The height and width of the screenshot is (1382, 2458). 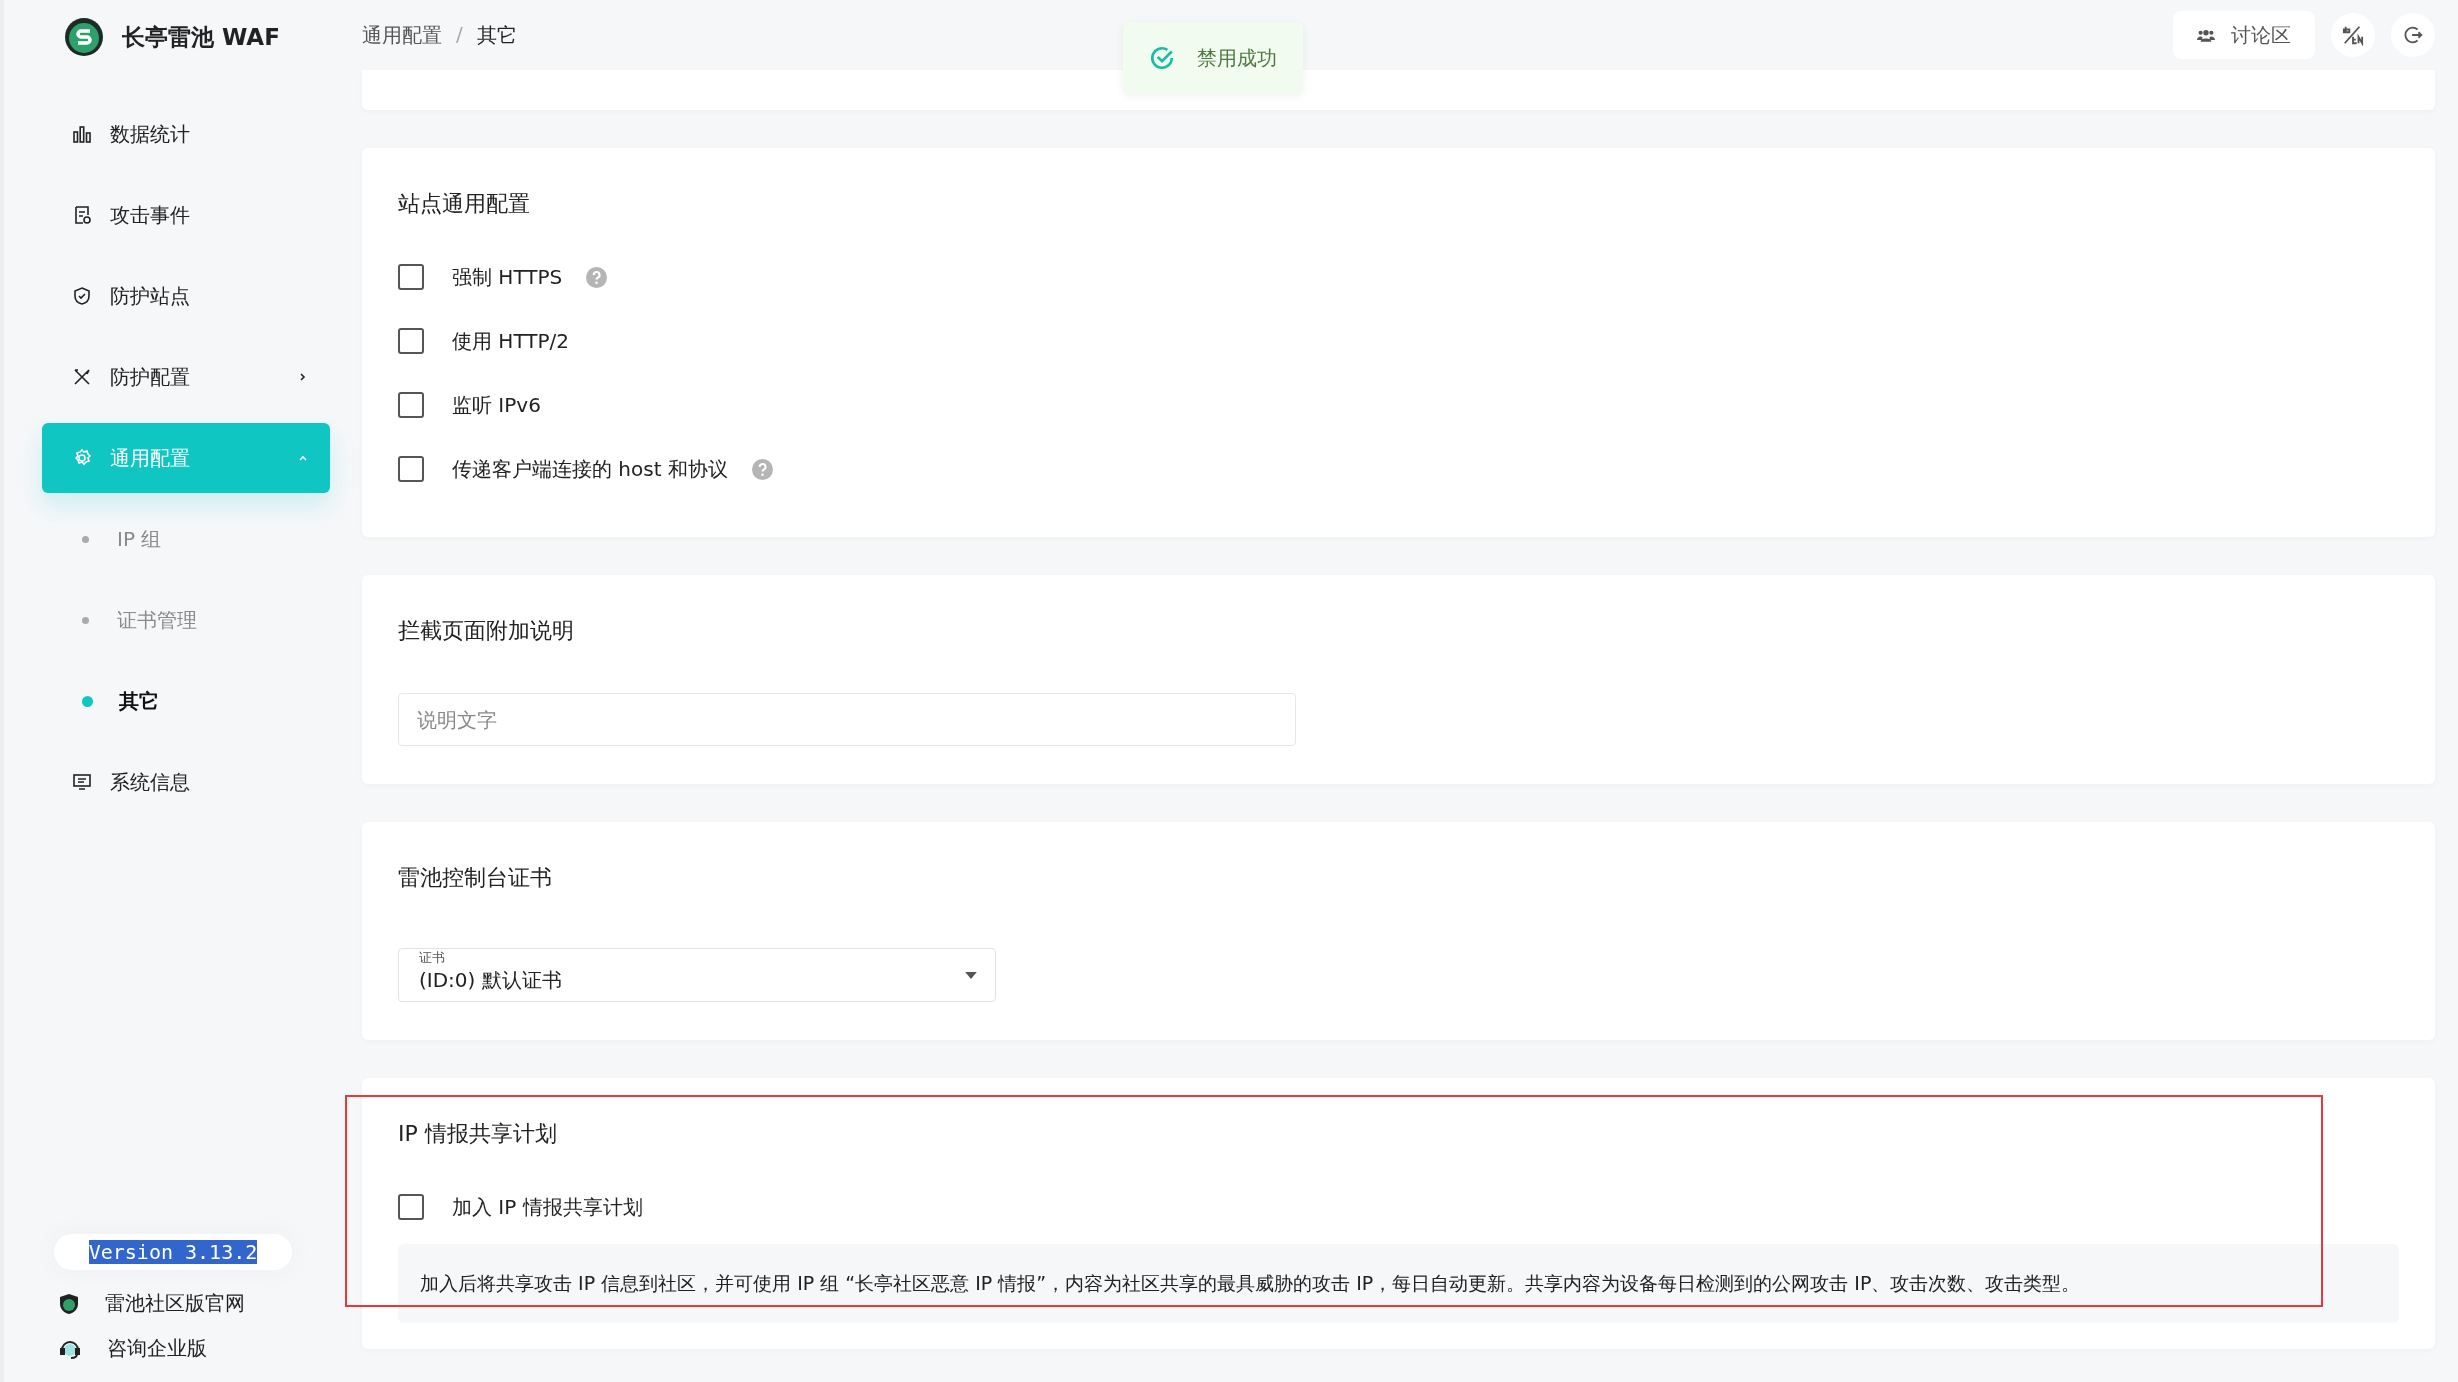 What do you see at coordinates (82, 782) in the screenshot?
I see `monitor-icon` at bounding box center [82, 782].